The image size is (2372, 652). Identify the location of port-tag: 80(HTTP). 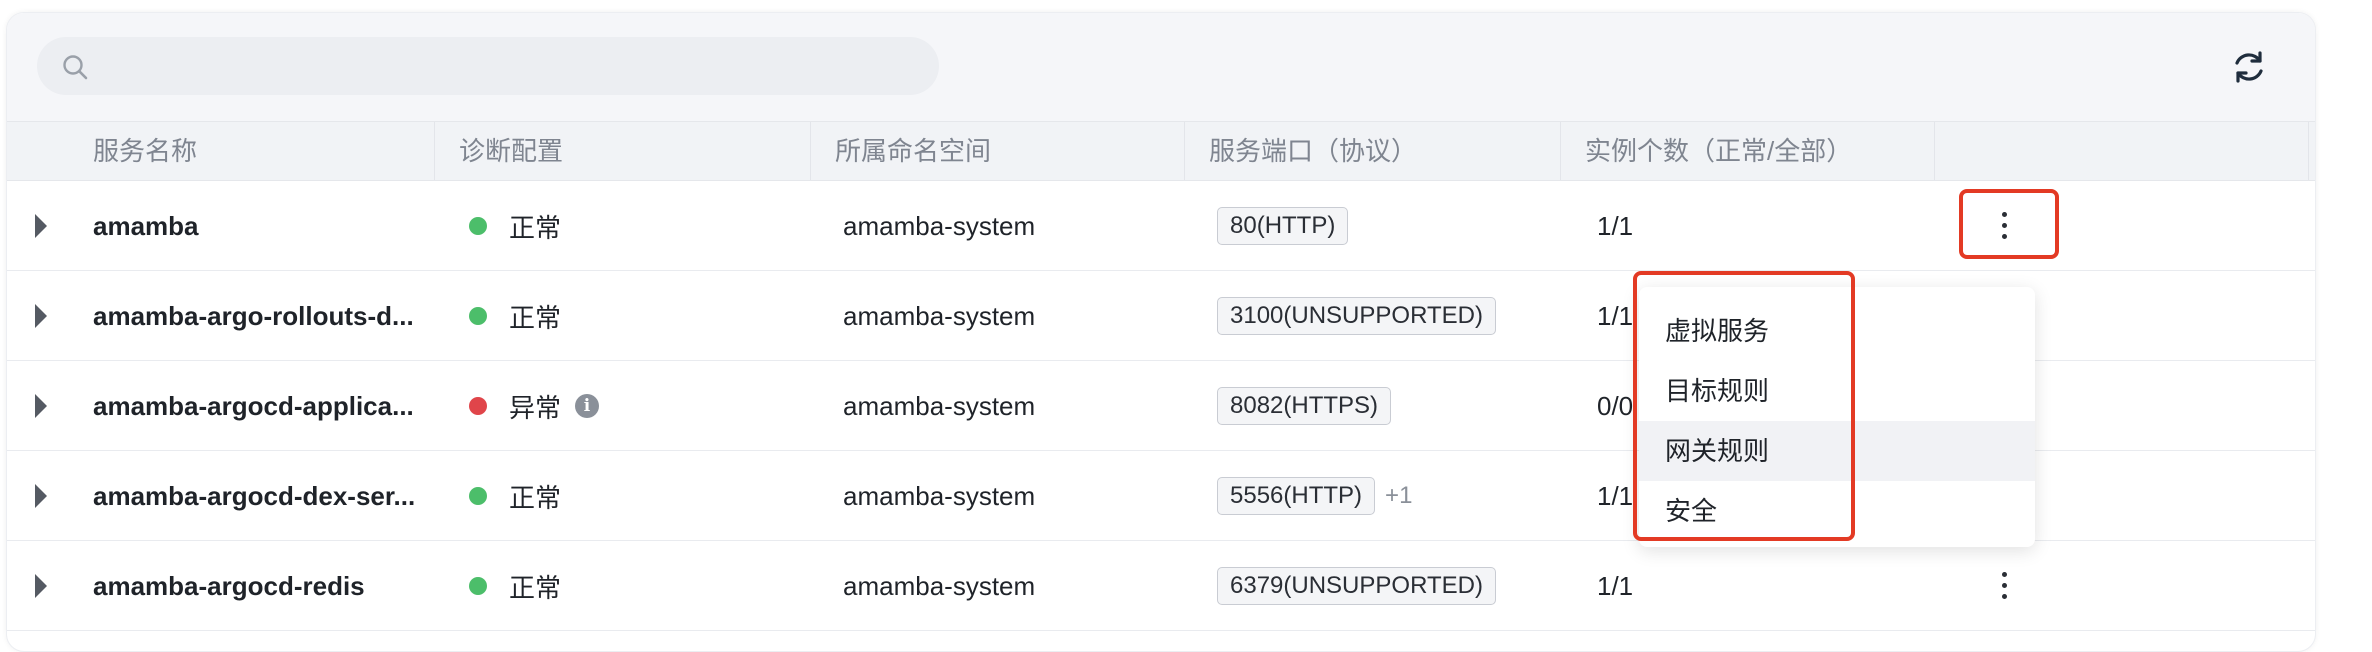
(1283, 226).